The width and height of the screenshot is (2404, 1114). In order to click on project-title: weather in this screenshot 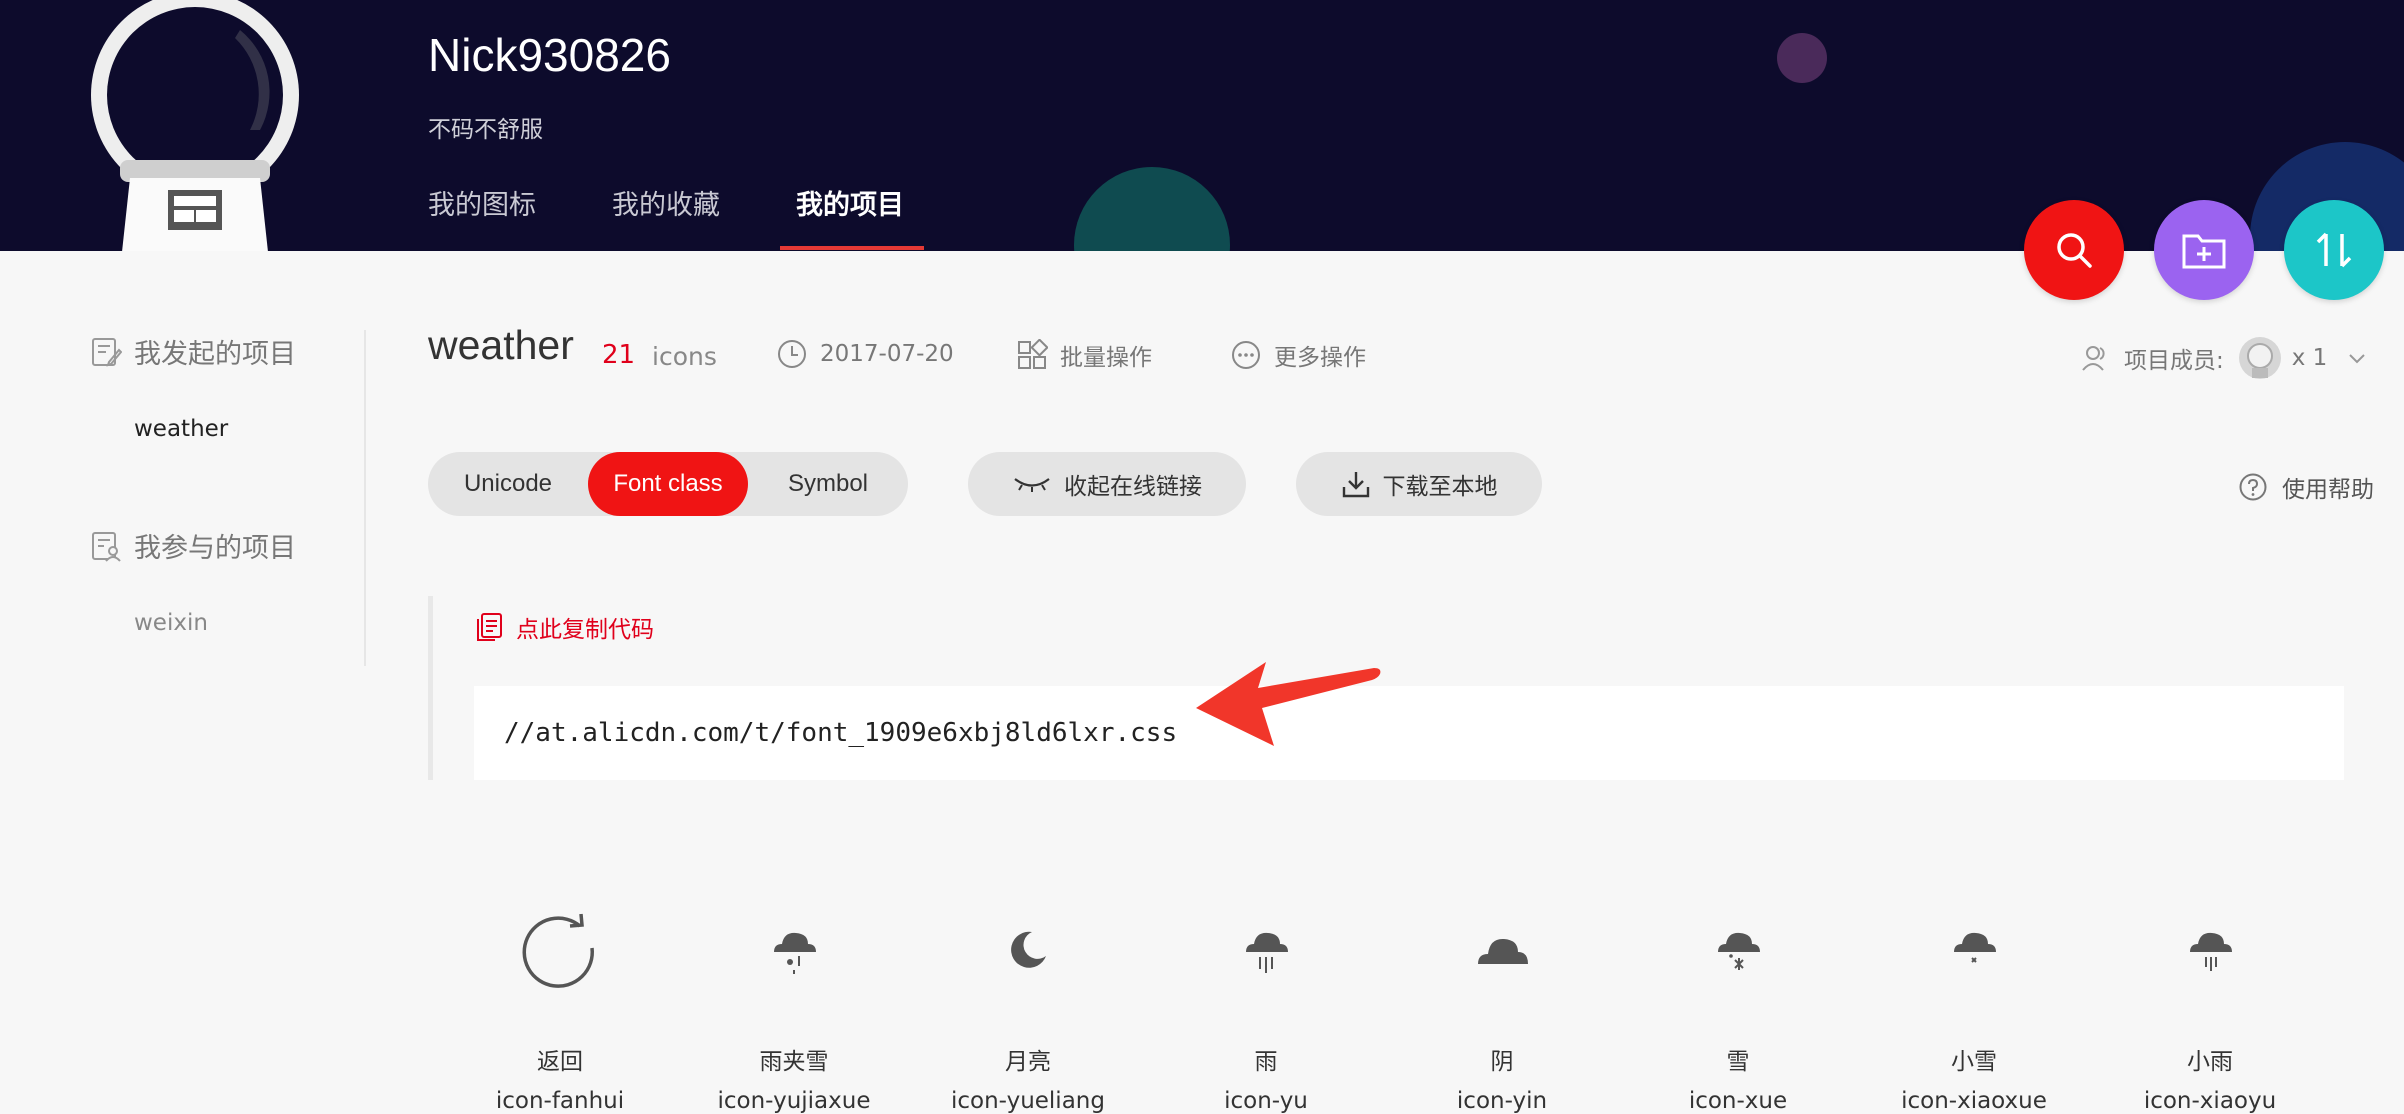, I will do `click(501, 345)`.